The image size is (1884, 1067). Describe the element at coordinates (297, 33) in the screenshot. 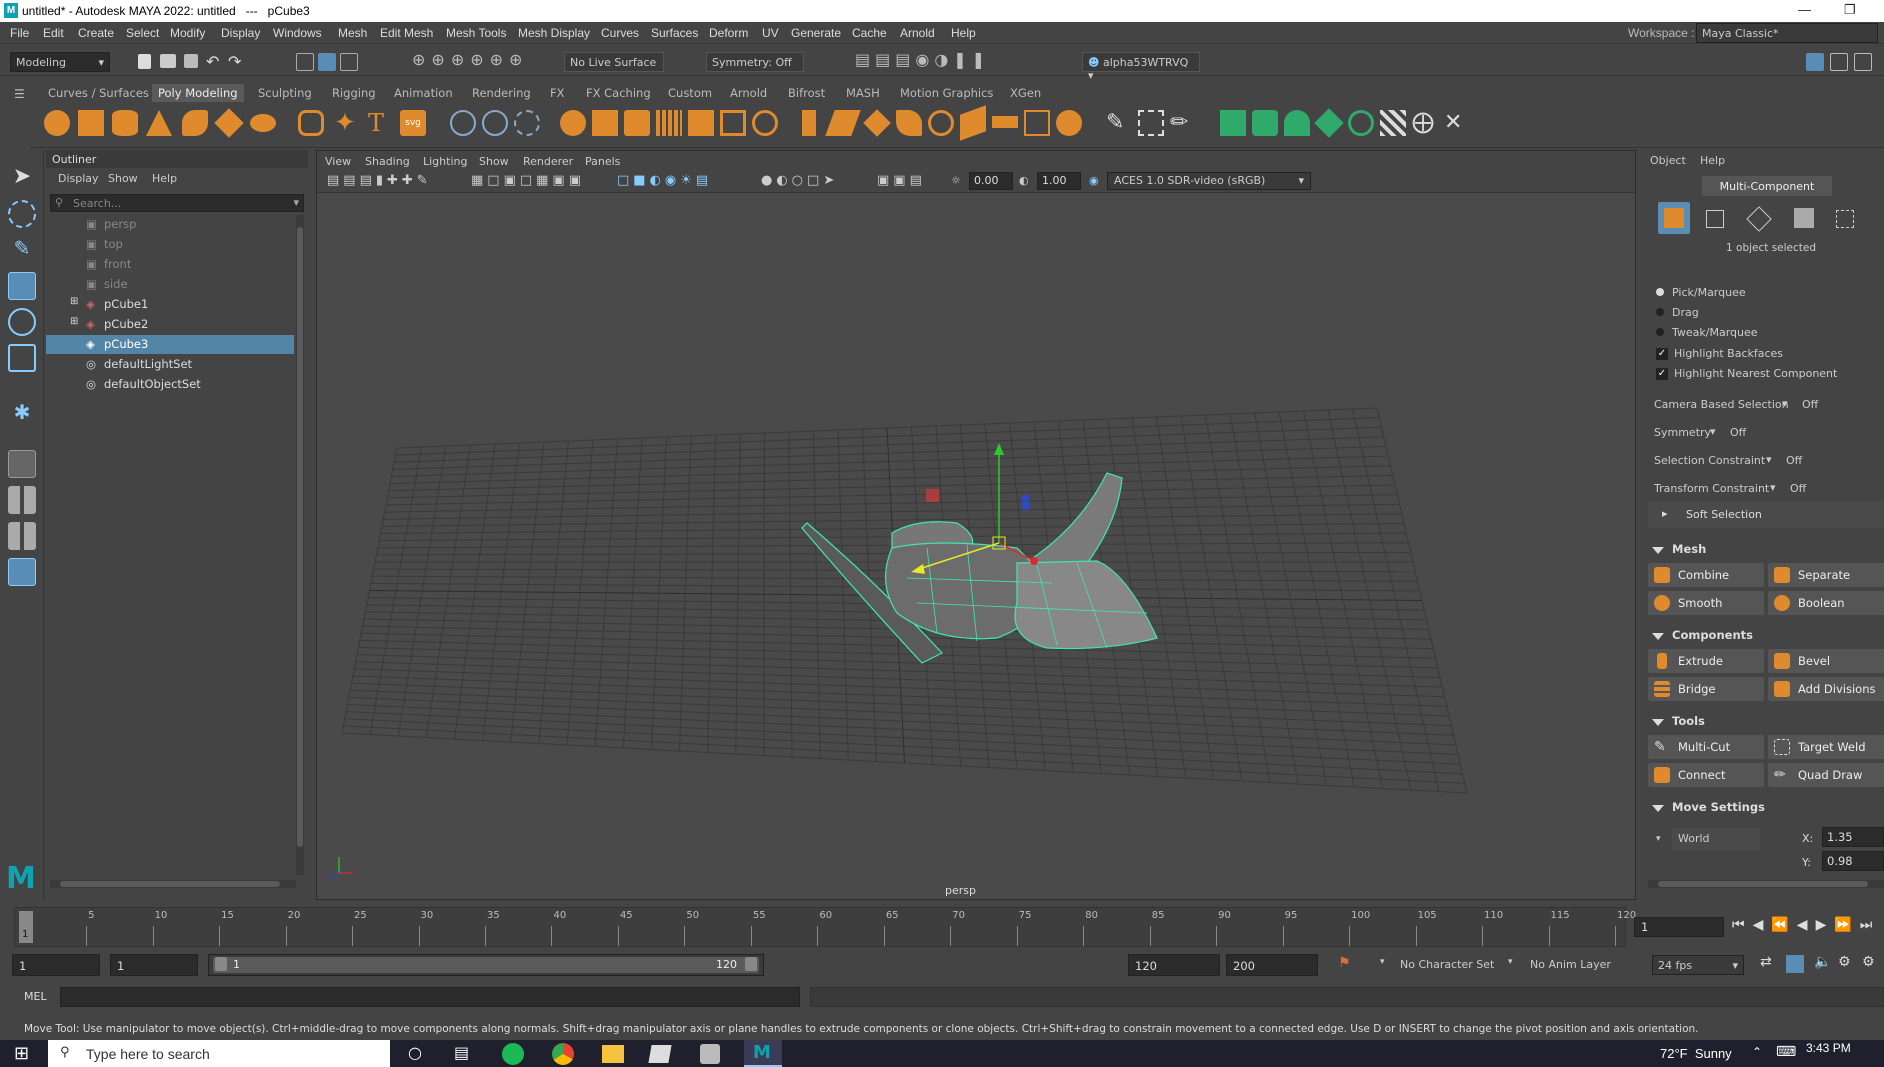

I see `menu-windows: Windows` at that location.